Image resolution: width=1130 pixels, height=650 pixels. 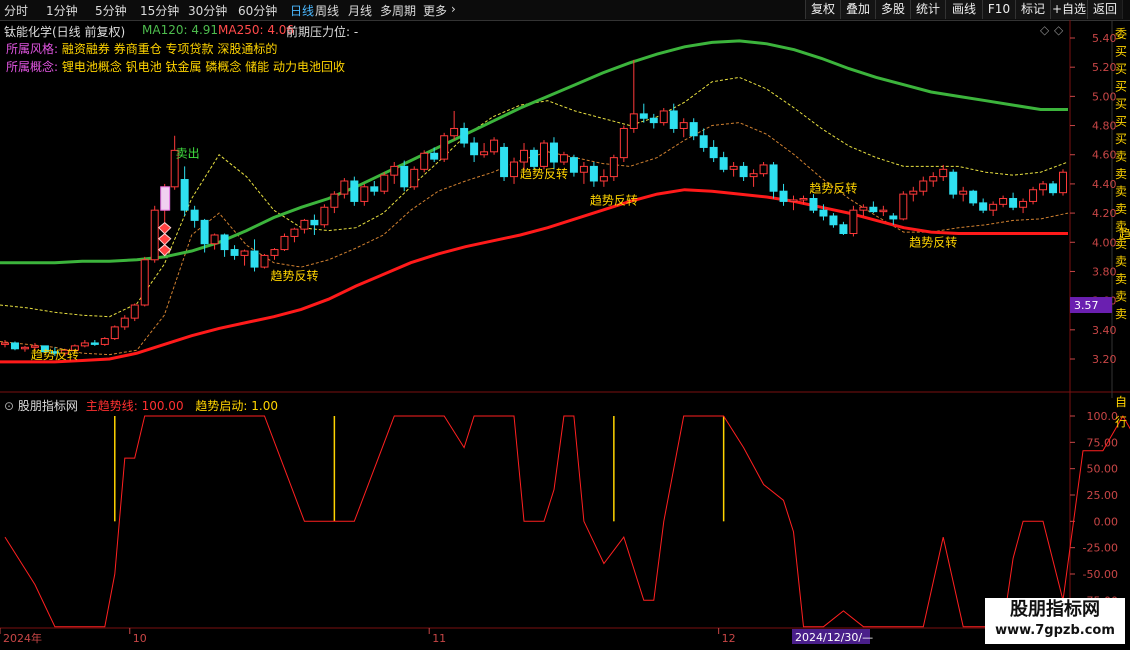 I want to click on period-tab-4: 30分钟, so click(x=207, y=10).